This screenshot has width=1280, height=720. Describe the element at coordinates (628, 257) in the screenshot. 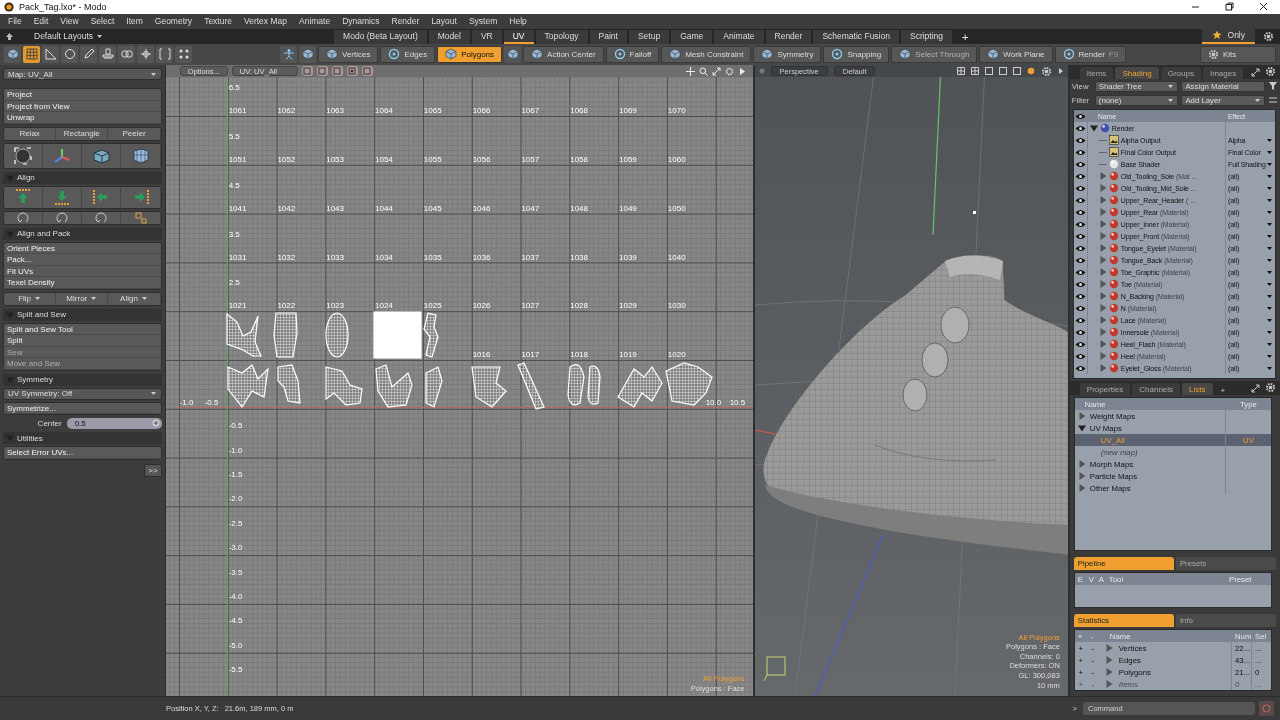

I see `tile-label: 1039` at that location.